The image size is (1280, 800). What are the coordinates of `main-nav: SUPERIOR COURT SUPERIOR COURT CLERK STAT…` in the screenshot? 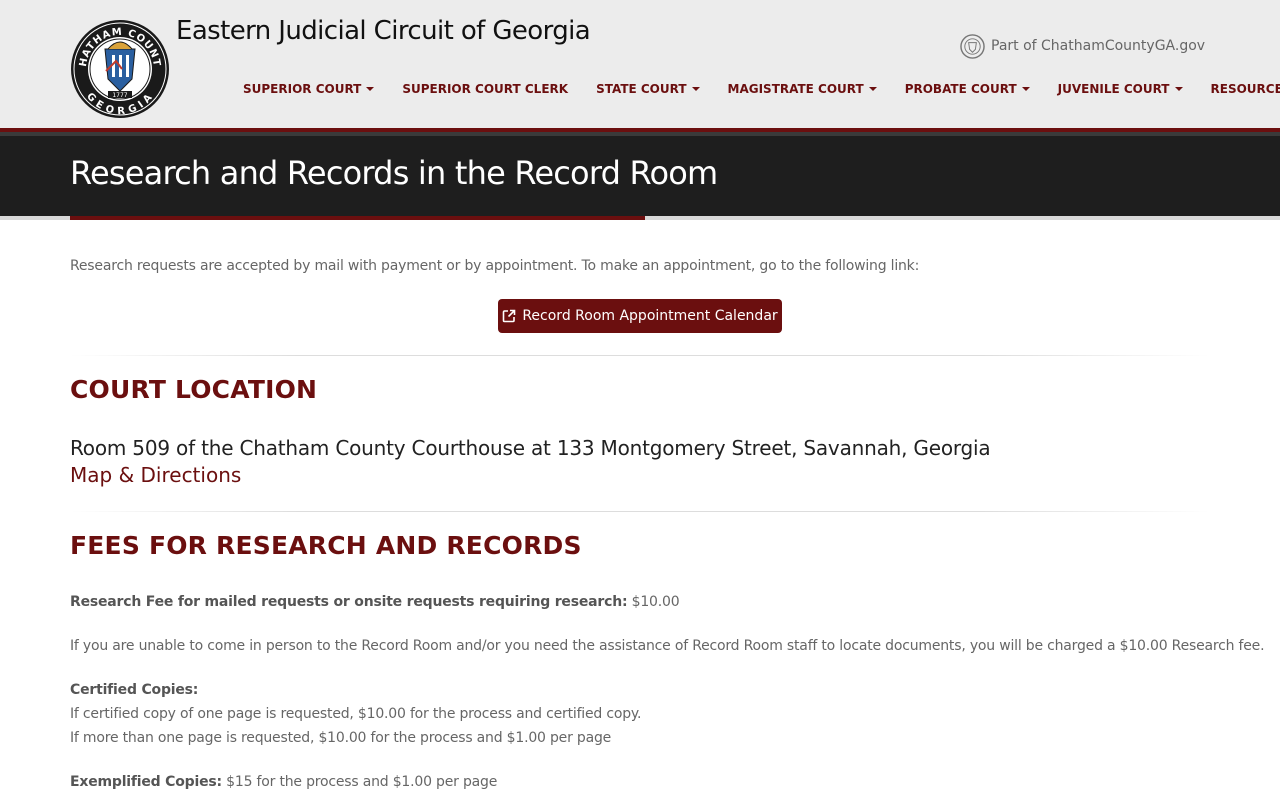 It's located at (761, 89).